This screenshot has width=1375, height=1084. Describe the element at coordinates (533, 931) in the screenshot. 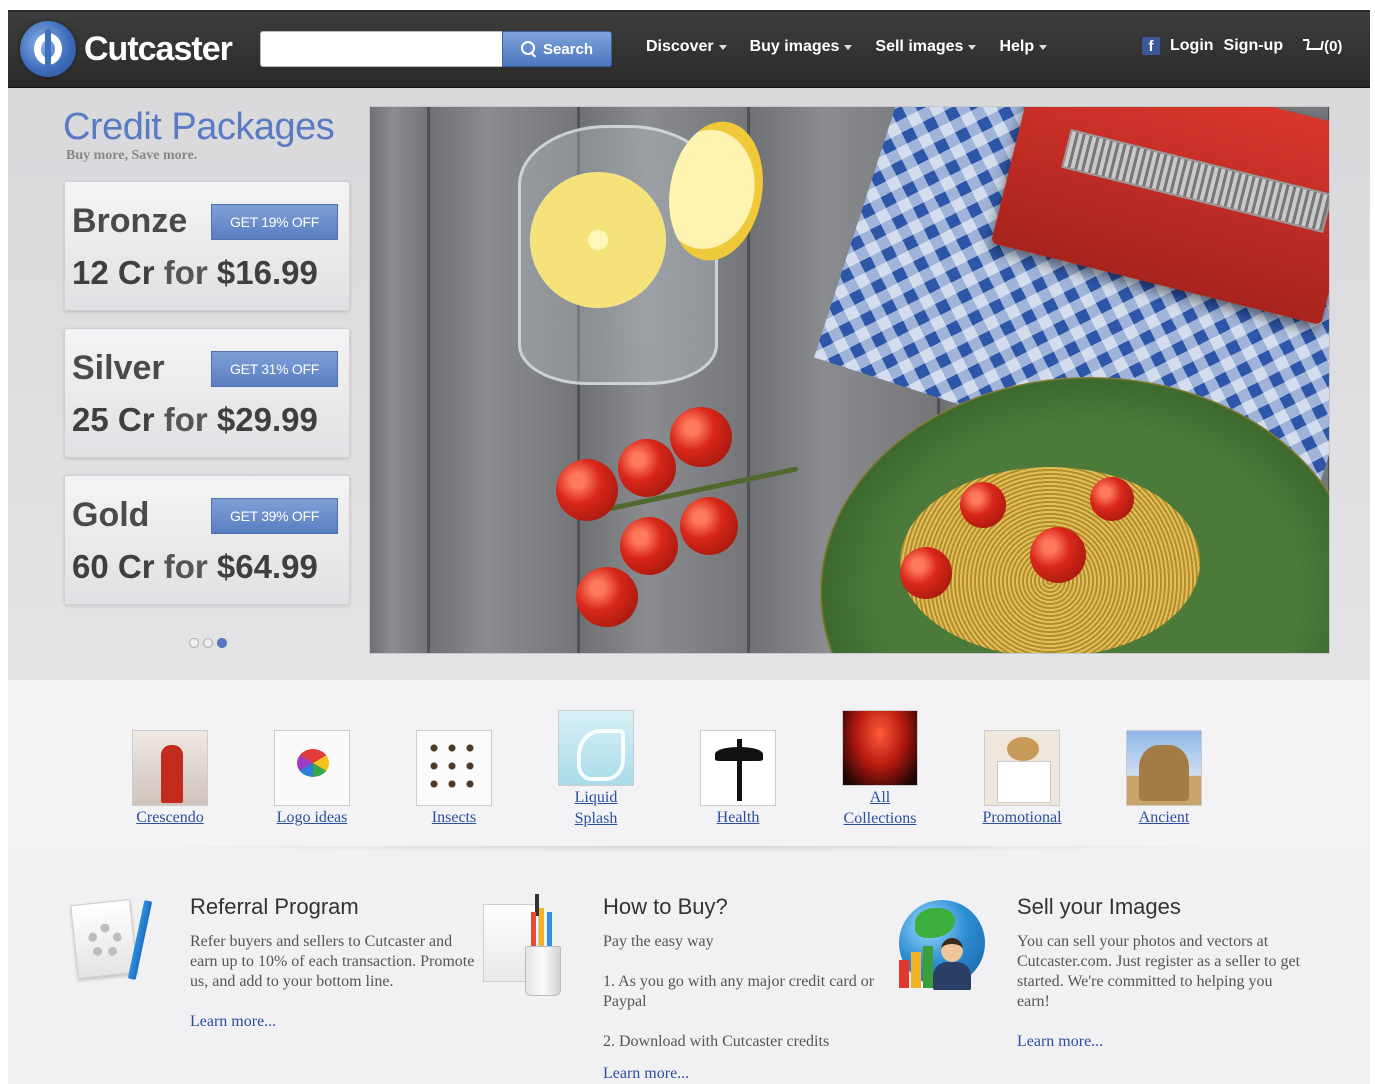

I see `pencil-red` at that location.